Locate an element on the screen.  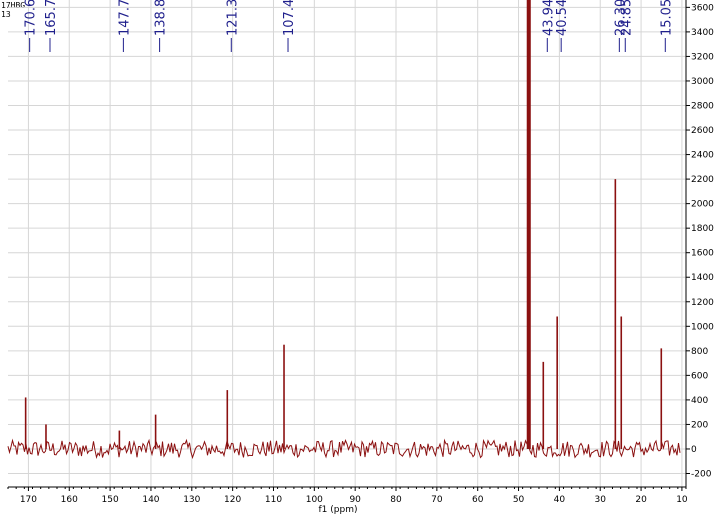
peak-label: 24.85 is located at coordinates (626, 18).